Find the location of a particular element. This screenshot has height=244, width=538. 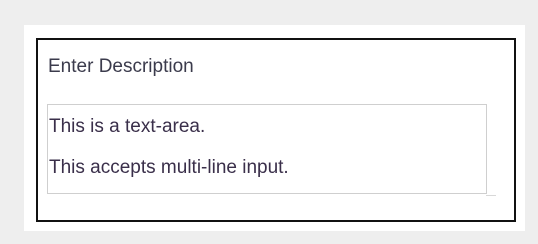

textarea-line-1: This is a text-area. is located at coordinates (127, 126).